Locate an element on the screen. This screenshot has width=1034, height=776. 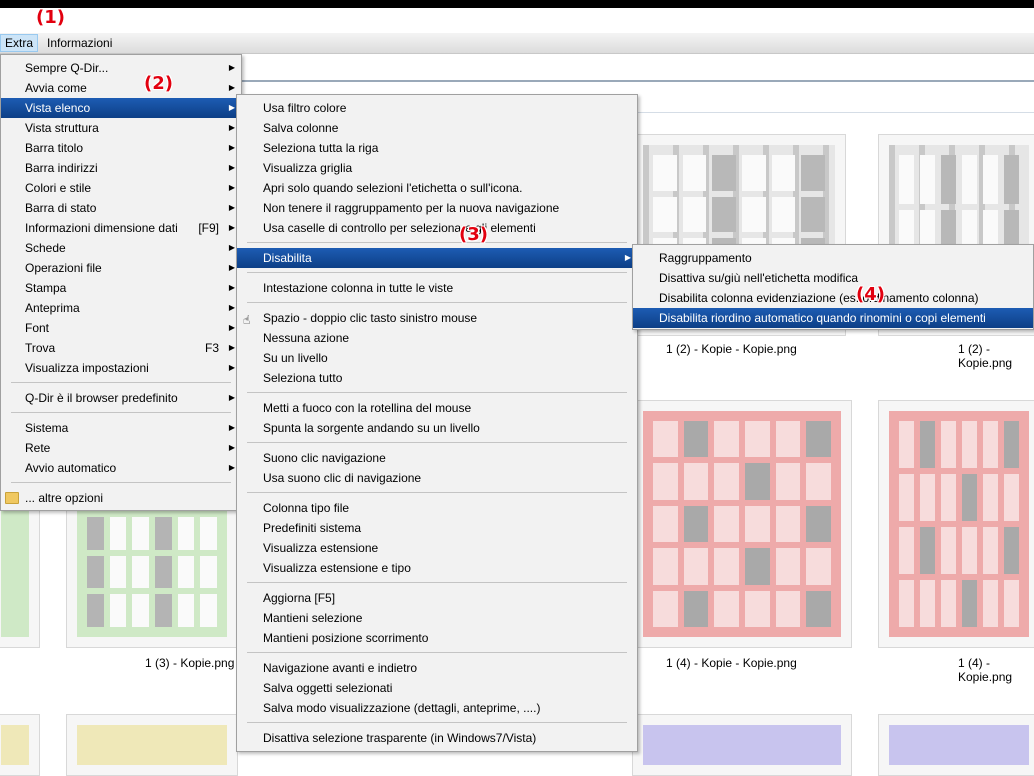
menu-bar: Extra Informazioni is located at coordinates (517, 43).